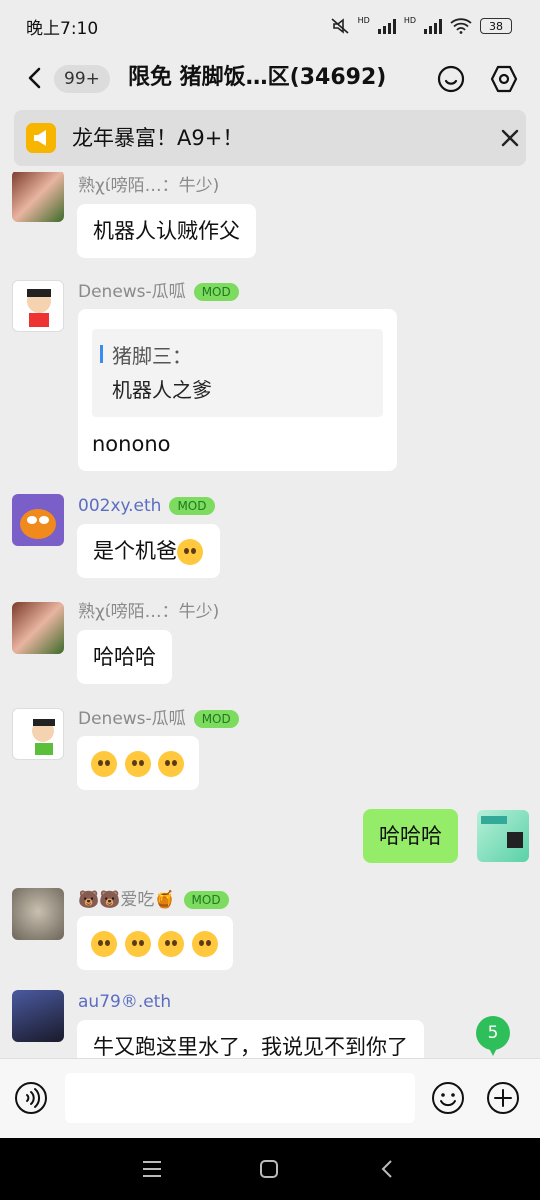 Image resolution: width=540 pixels, height=1200 pixels. Describe the element at coordinates (158, 138) in the screenshot. I see `announcement-text: 龙年暴富！A9+！` at that location.